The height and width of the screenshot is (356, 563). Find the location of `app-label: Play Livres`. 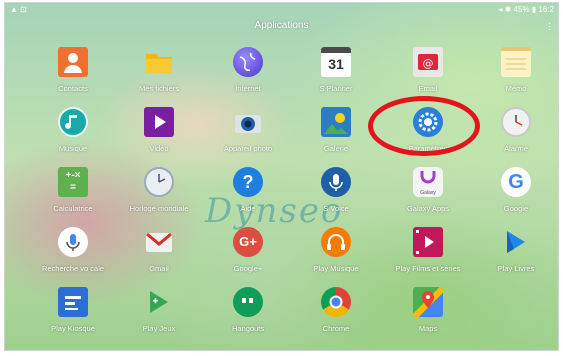

app-label: Play Livres is located at coordinates (516, 268).